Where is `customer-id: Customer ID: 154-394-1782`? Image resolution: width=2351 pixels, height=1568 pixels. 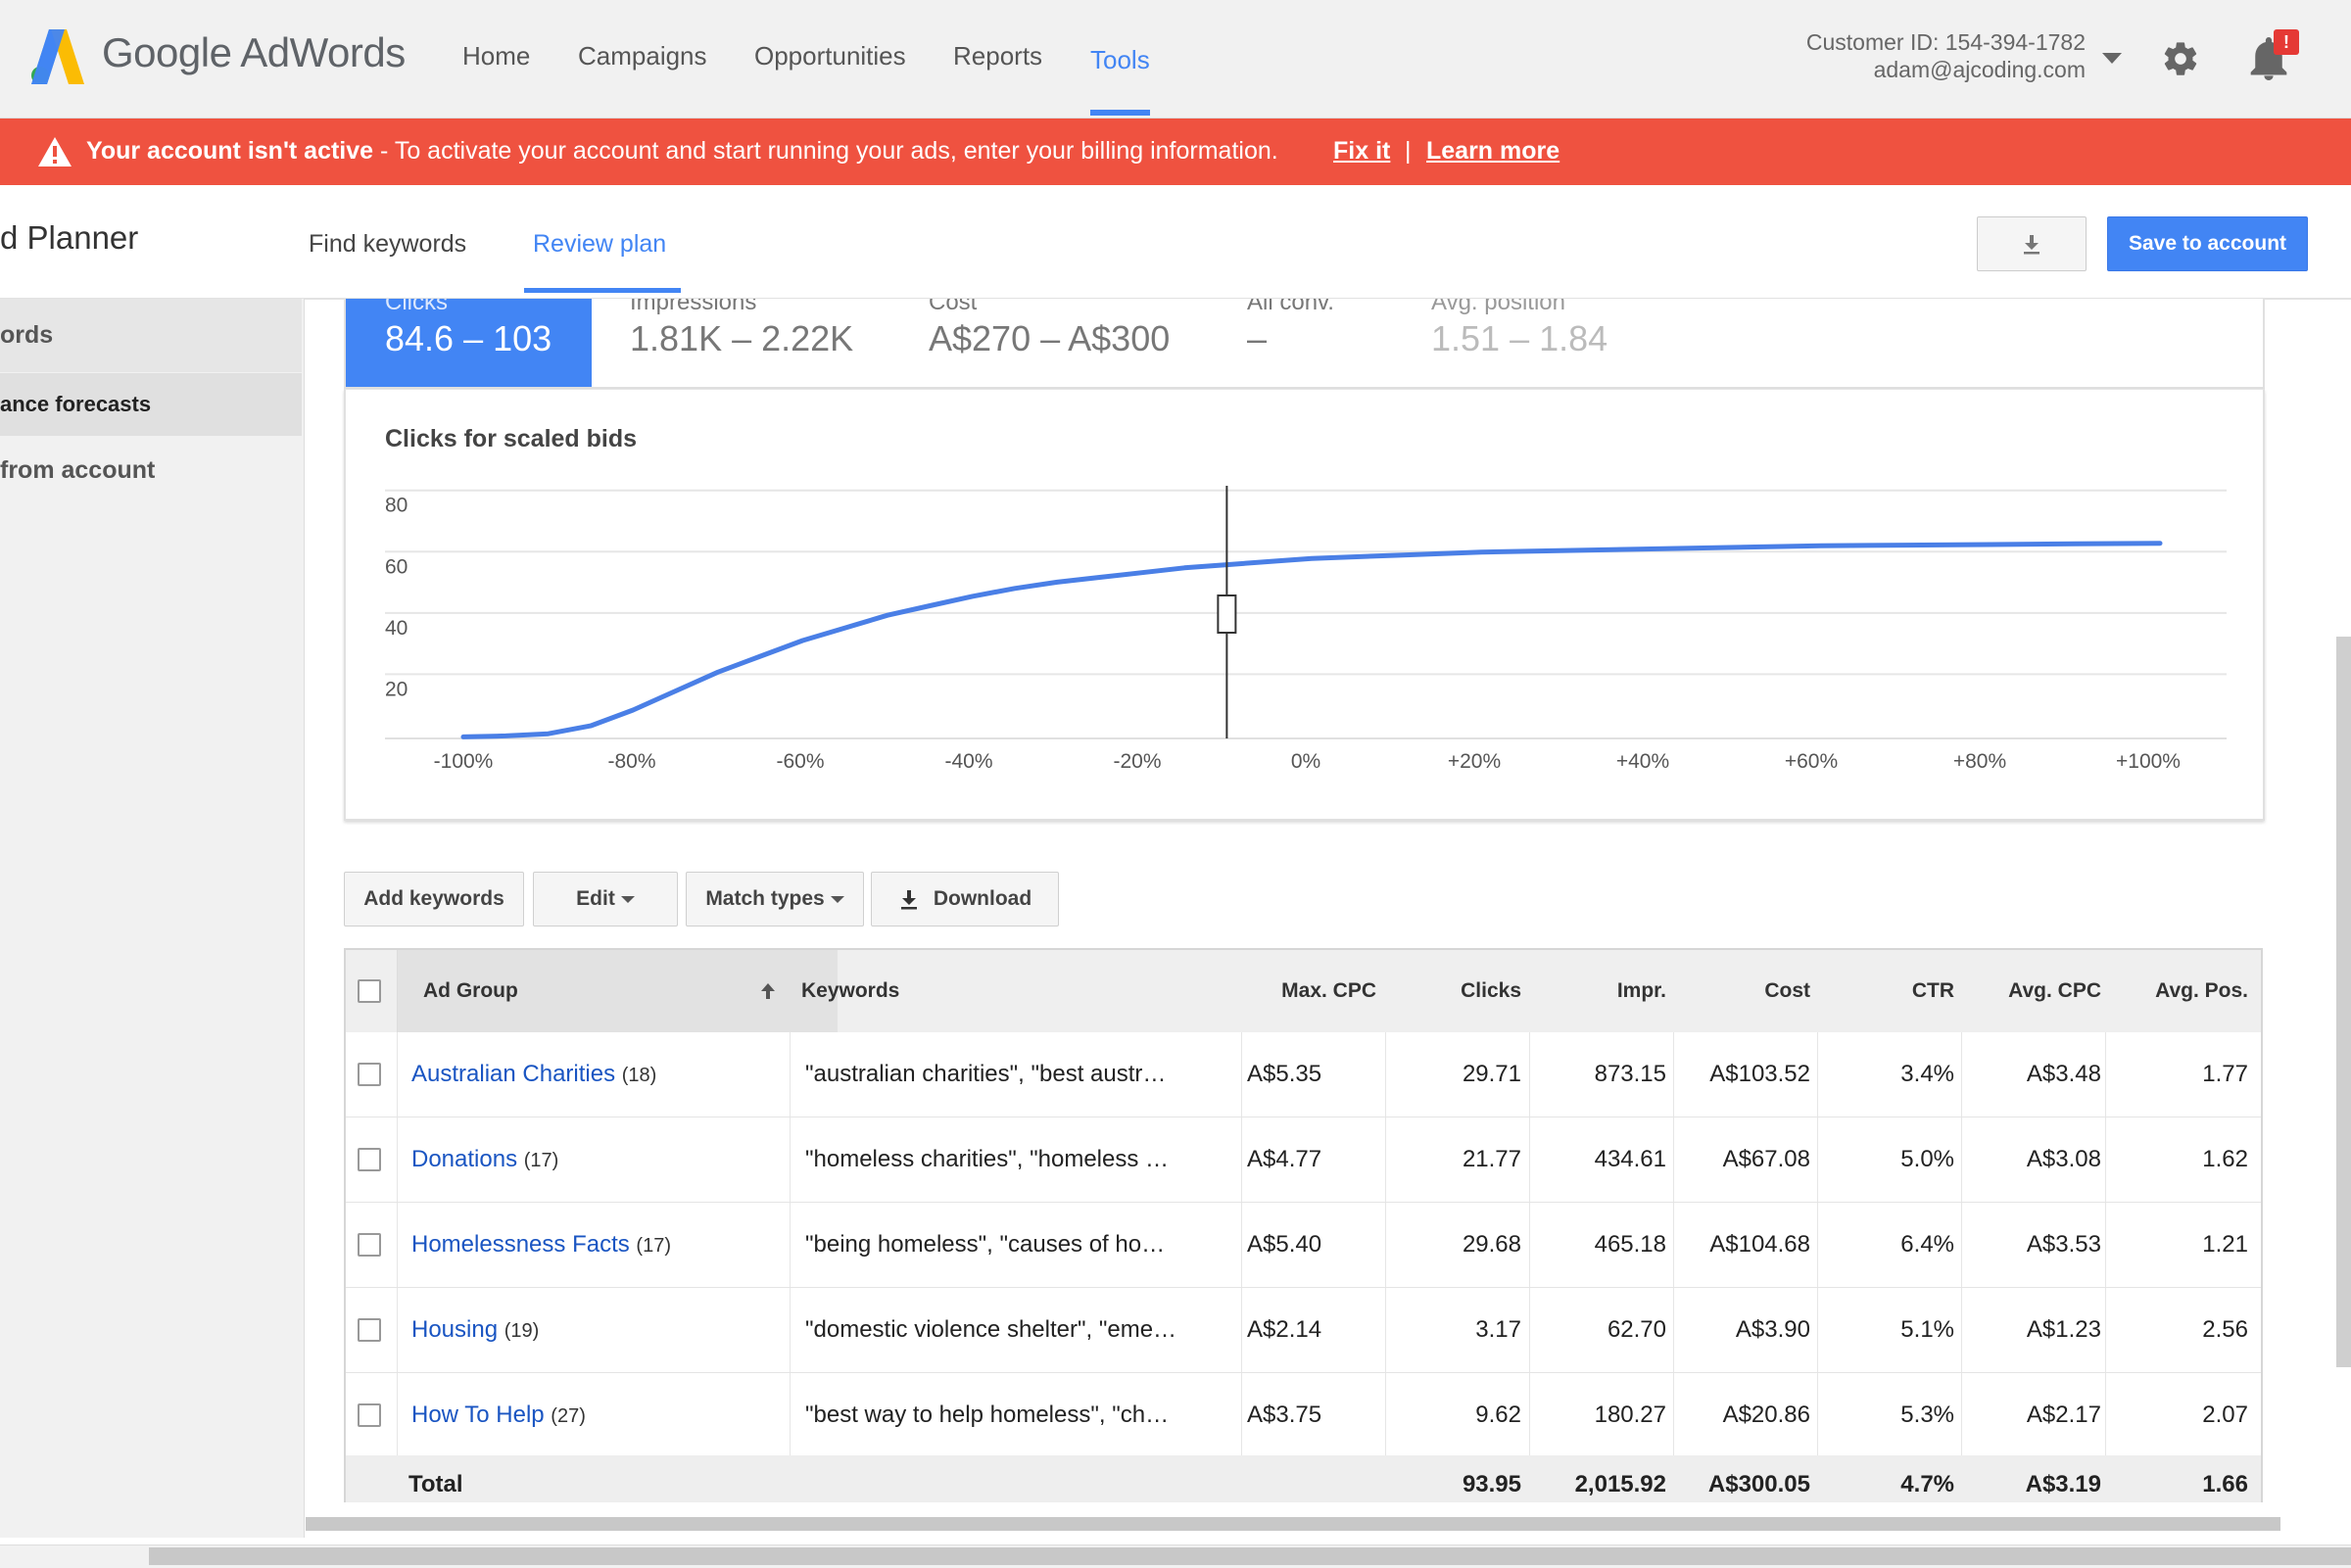 customer-id: Customer ID: 154-394-1782 is located at coordinates (1946, 43).